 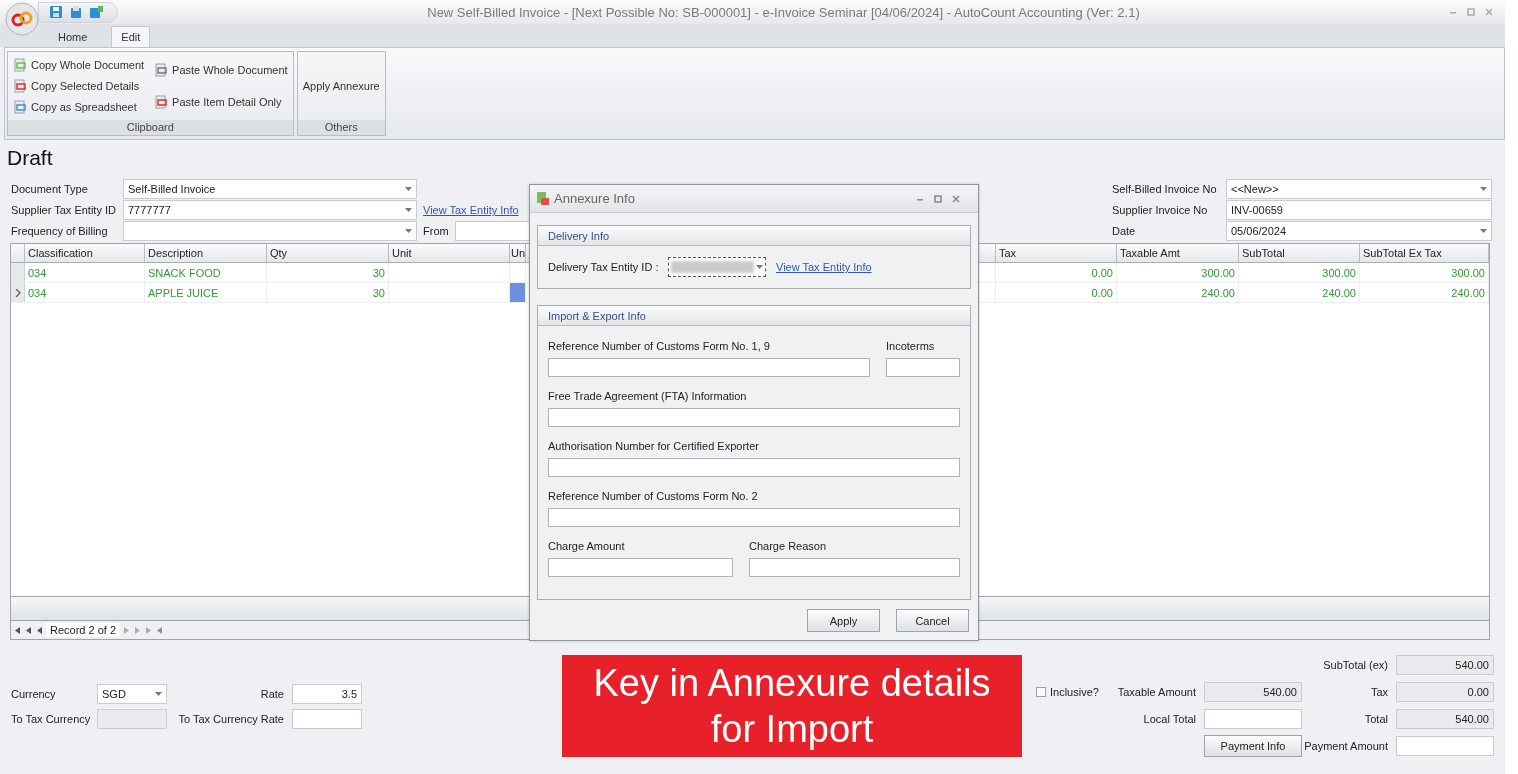 What do you see at coordinates (79, 86) in the screenshot?
I see `ribbon-button: Copy Selected Details` at bounding box center [79, 86].